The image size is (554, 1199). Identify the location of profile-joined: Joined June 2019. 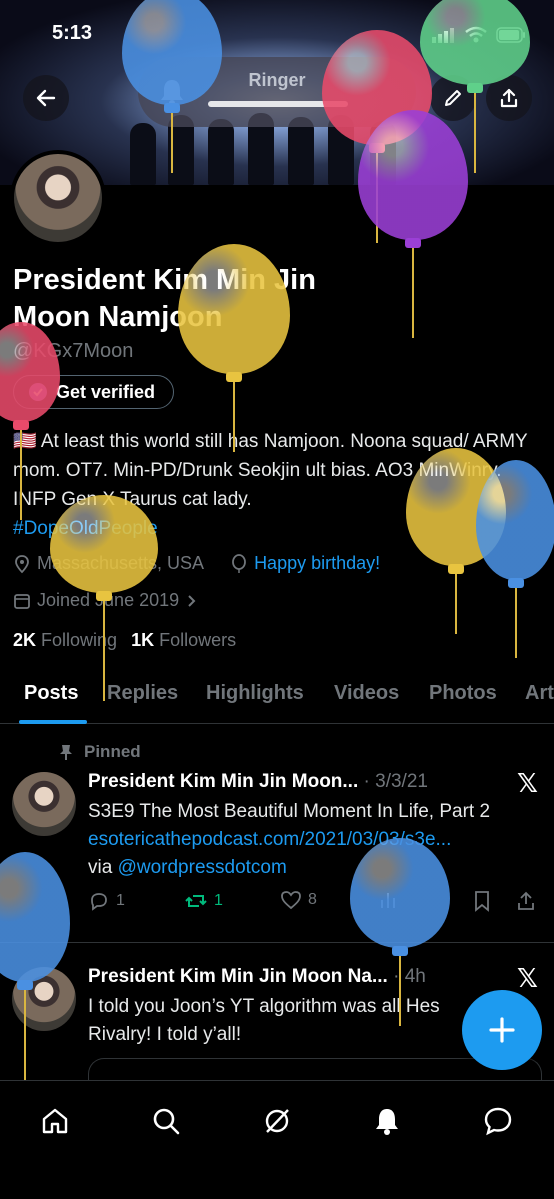
(108, 600).